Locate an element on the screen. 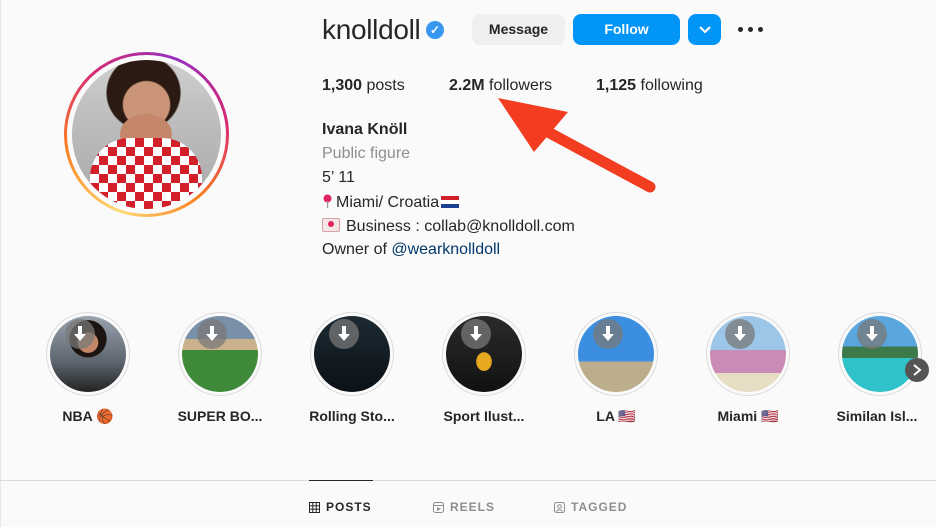 This screenshot has width=936, height=527. profile-username: knolldoll is located at coordinates (371, 29).